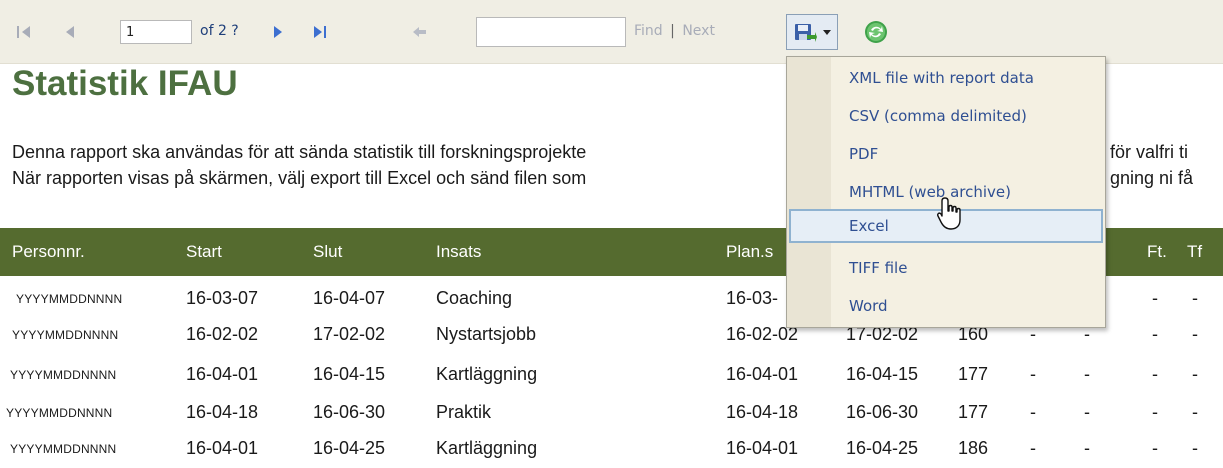 This screenshot has height=468, width=1223. Describe the element at coordinates (349, 448) in the screenshot. I see `cell-slut: 16-04-25` at that location.